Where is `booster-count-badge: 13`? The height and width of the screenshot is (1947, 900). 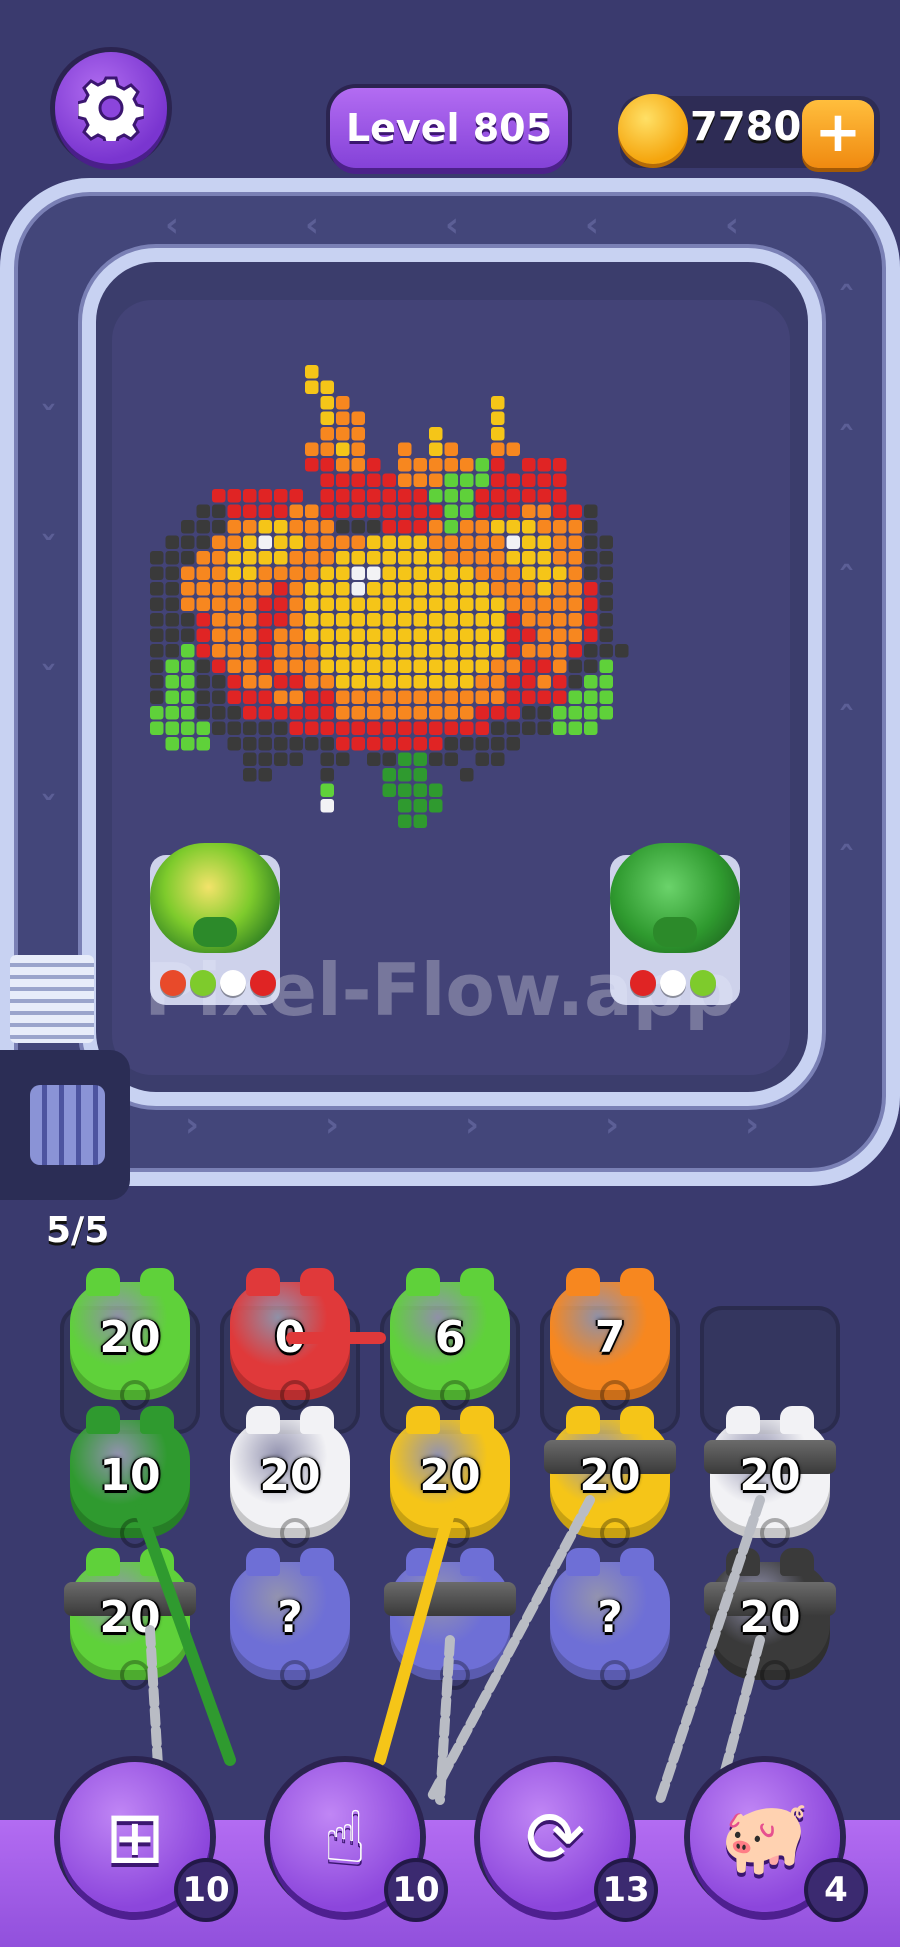 booster-count-badge: 13 is located at coordinates (626, 1890).